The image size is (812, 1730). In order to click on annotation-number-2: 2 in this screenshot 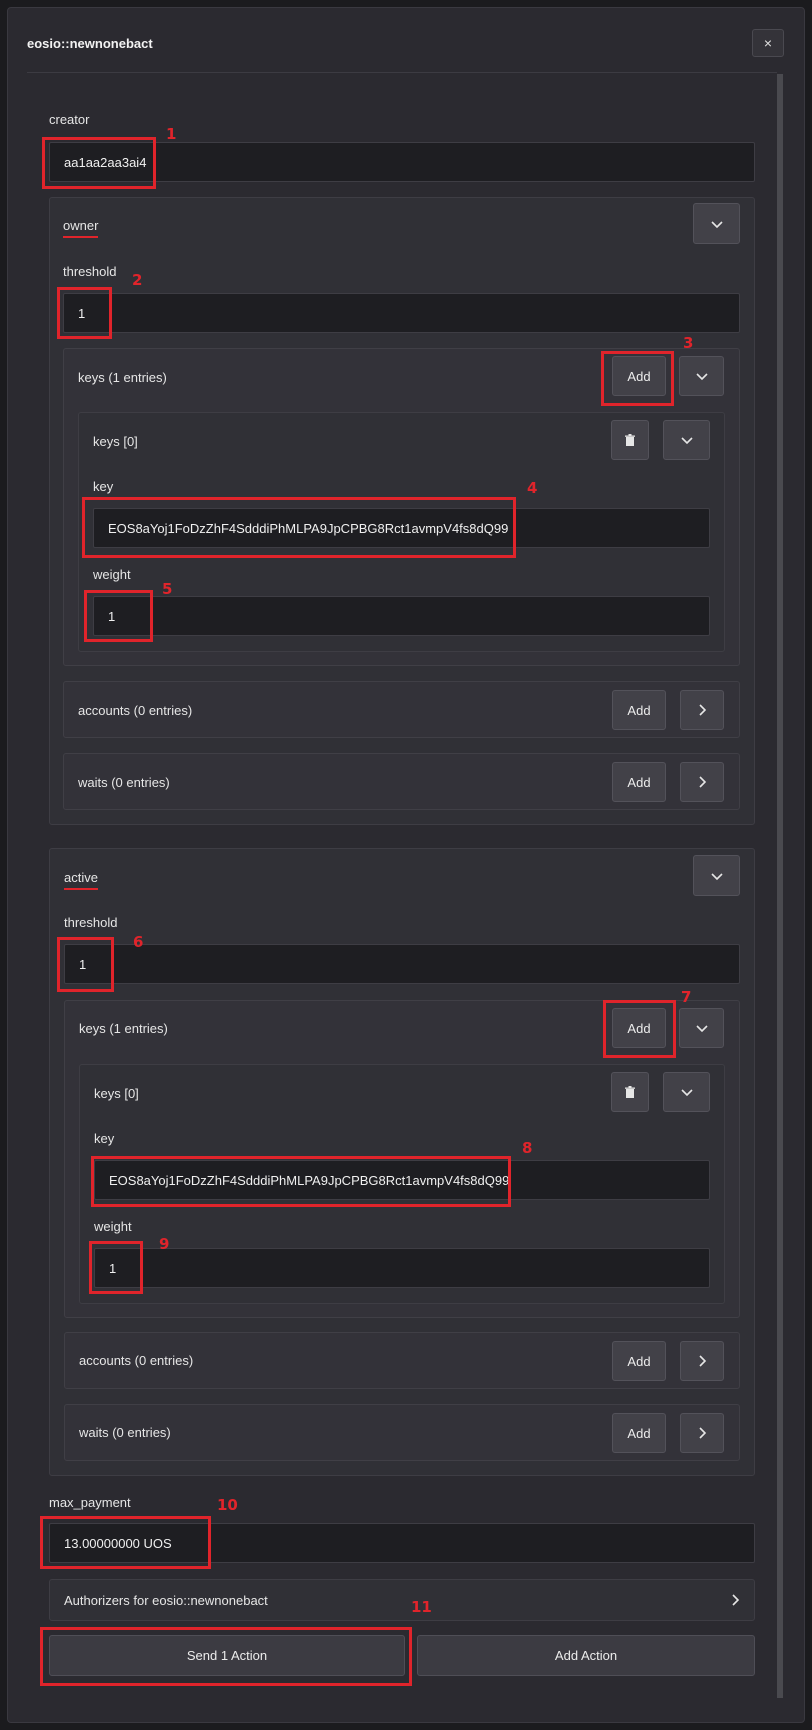, I will do `click(137, 280)`.